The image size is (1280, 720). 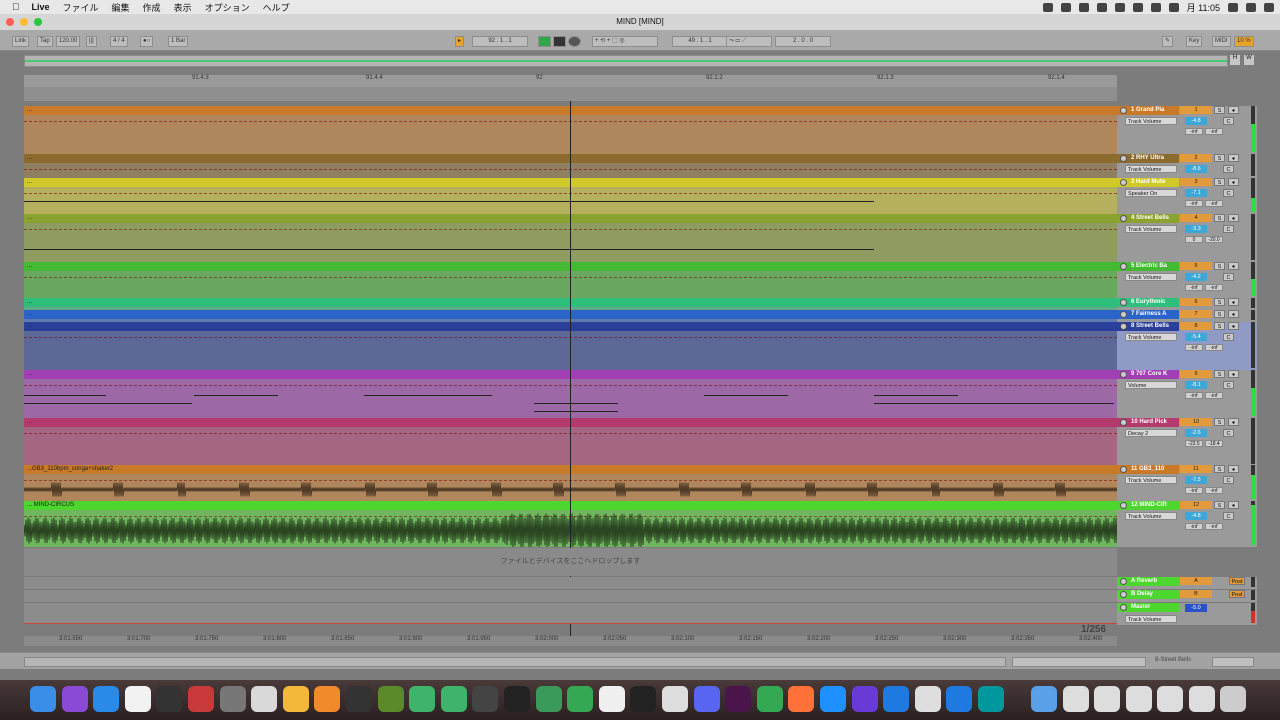 I want to click on dock-icon-chrome, so click(x=580, y=699).